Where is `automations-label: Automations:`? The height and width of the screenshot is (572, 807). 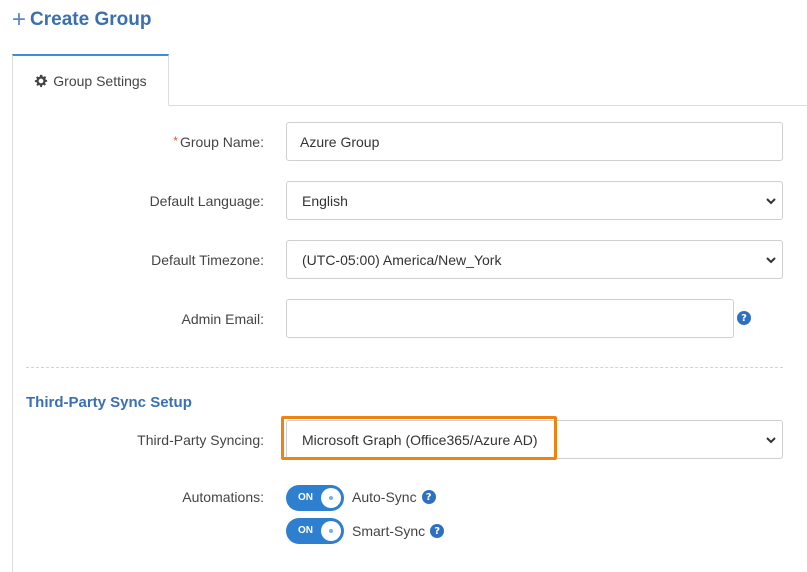 automations-label: Automations: is located at coordinates (223, 497).